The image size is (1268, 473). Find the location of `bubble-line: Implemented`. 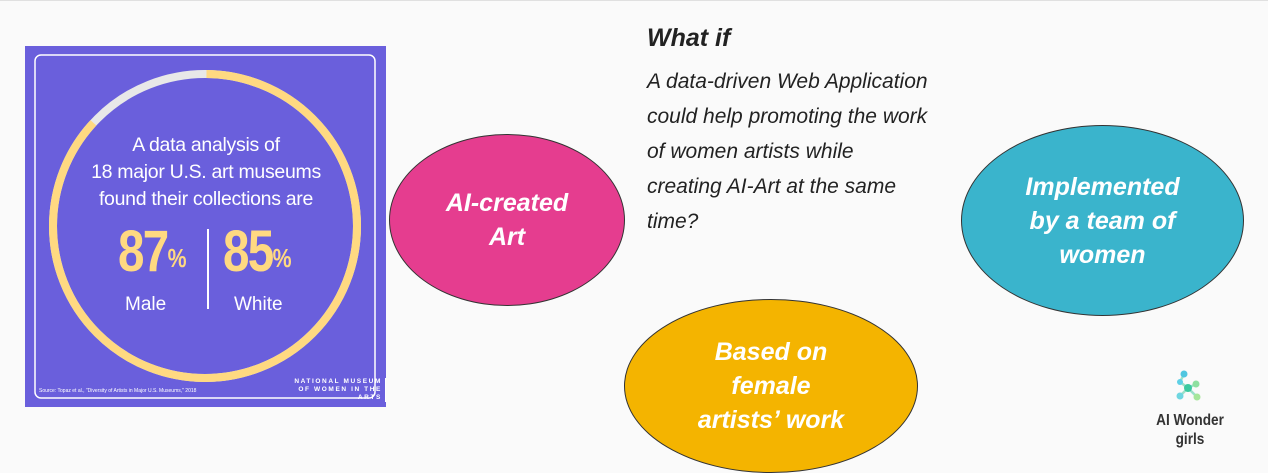

bubble-line: Implemented is located at coordinates (1102, 186).